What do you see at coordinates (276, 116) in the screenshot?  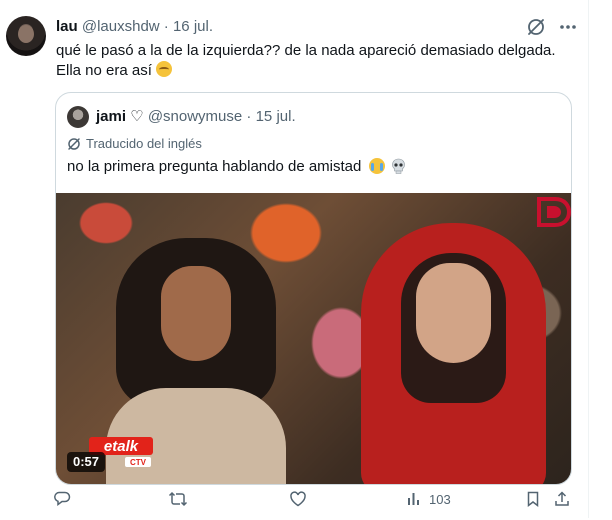 I see `quote-date: 15 jul.` at bounding box center [276, 116].